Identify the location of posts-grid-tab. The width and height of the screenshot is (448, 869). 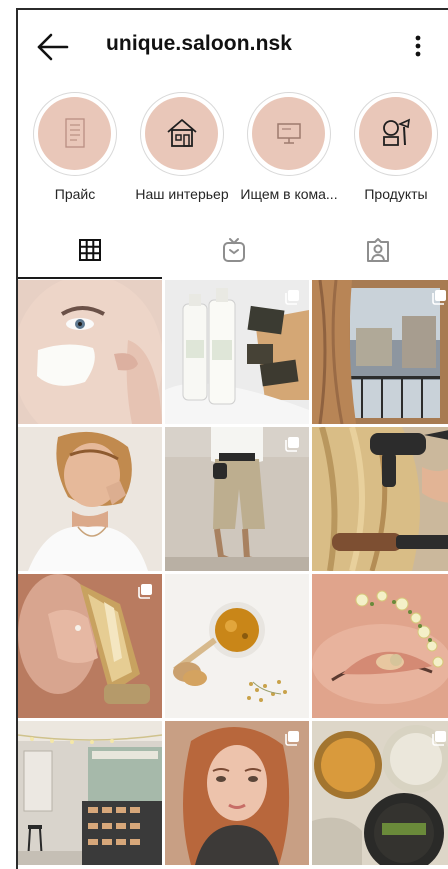
(90, 251).